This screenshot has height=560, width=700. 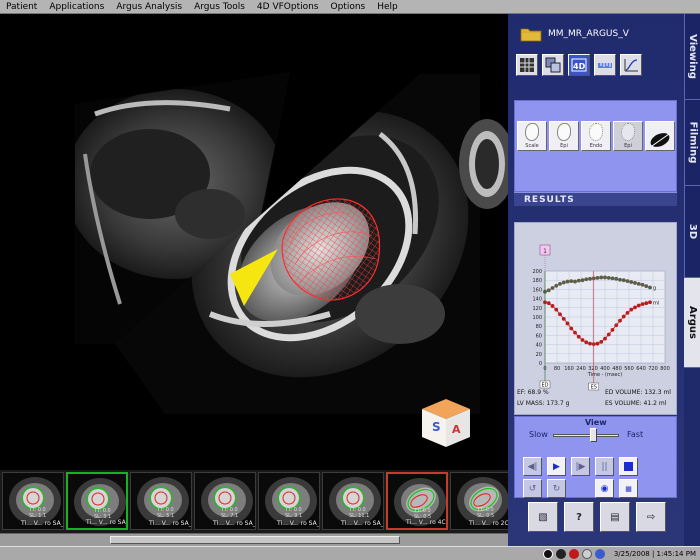 What do you see at coordinates (604, 488) in the screenshot?
I see `cine-button: ◉` at bounding box center [604, 488].